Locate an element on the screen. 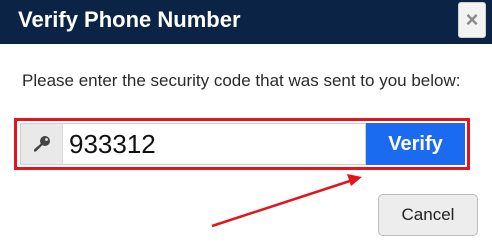  key-addon is located at coordinates (41, 144).